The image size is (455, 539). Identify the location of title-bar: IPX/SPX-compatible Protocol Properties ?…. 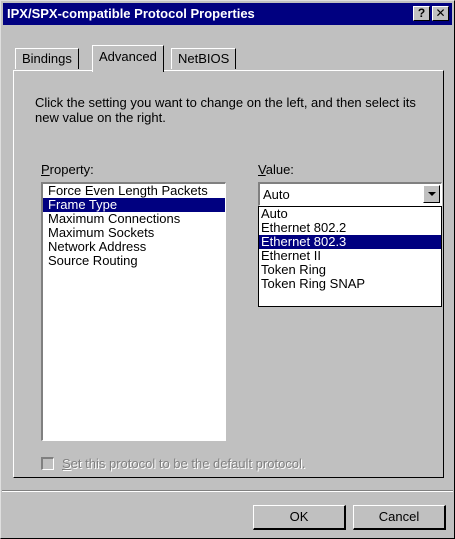
(227, 14).